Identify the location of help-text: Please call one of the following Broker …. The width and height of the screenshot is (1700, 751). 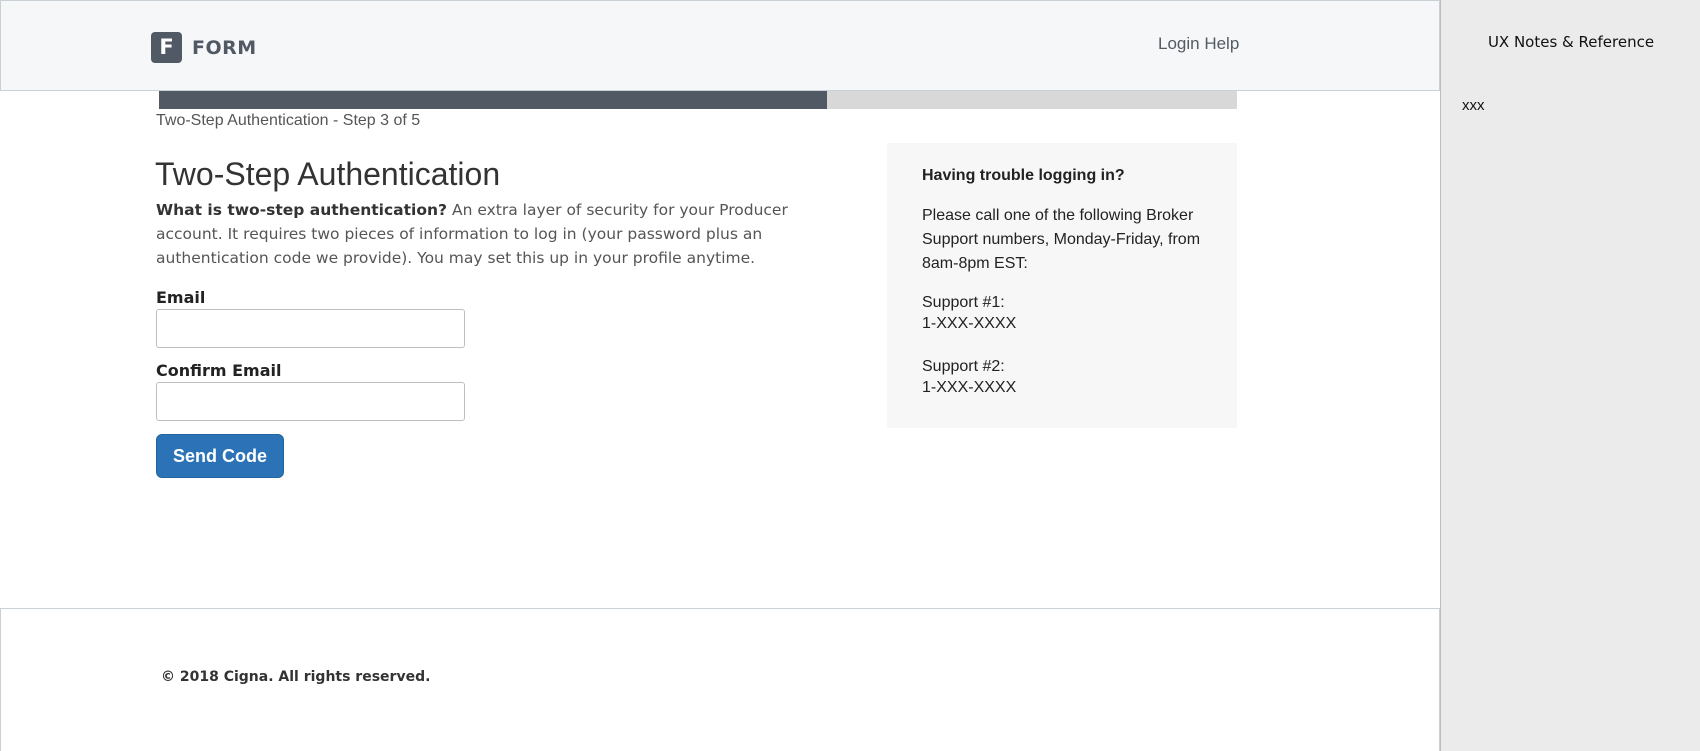
(1061, 239).